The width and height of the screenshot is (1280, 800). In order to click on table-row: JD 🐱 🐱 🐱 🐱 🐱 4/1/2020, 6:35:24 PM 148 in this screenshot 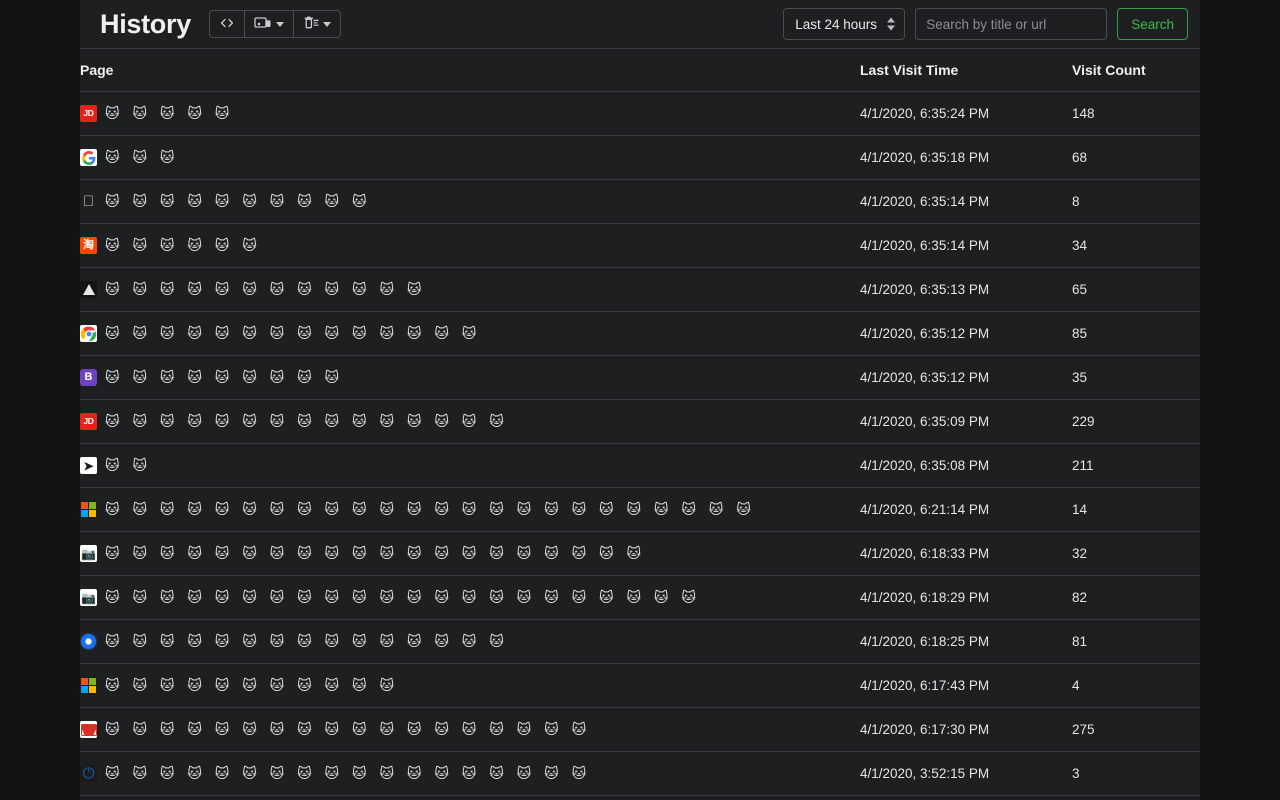, I will do `click(640, 113)`.